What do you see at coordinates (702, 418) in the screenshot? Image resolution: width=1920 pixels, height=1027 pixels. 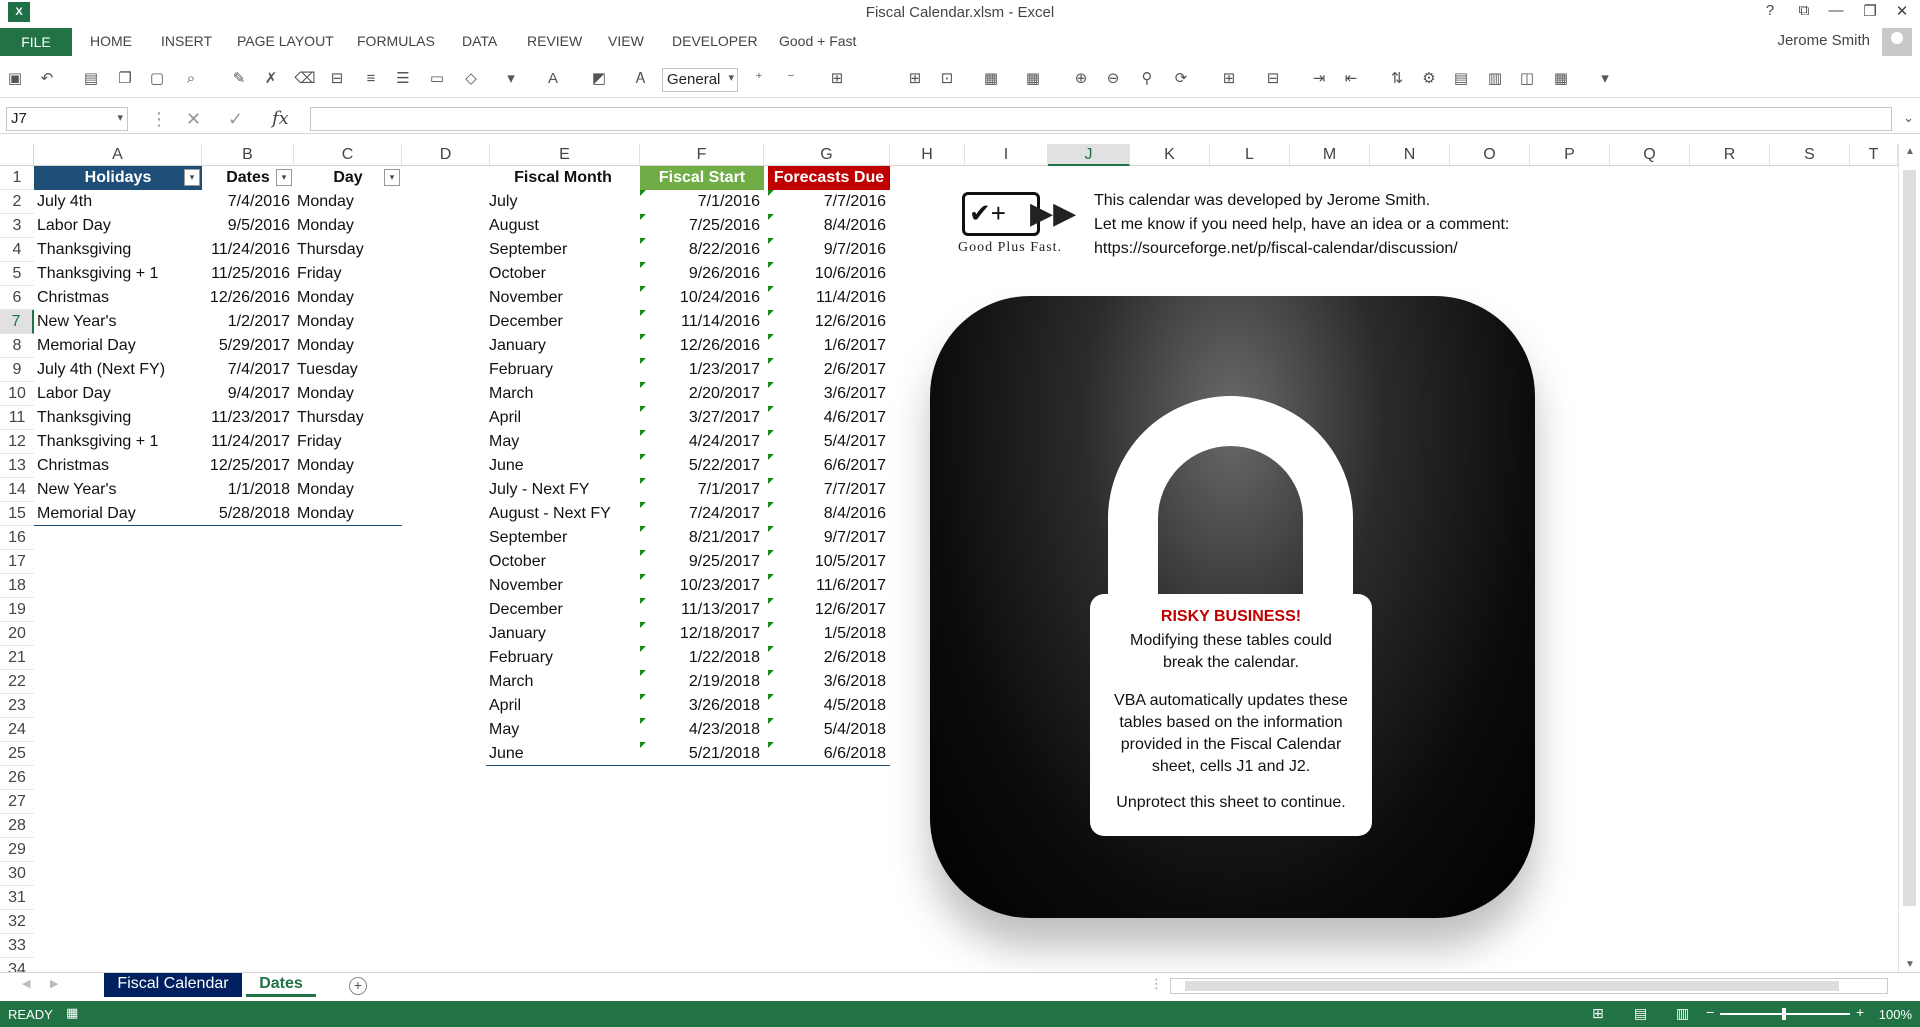 I see `fiscal-start-cell: 3/27/2017` at bounding box center [702, 418].